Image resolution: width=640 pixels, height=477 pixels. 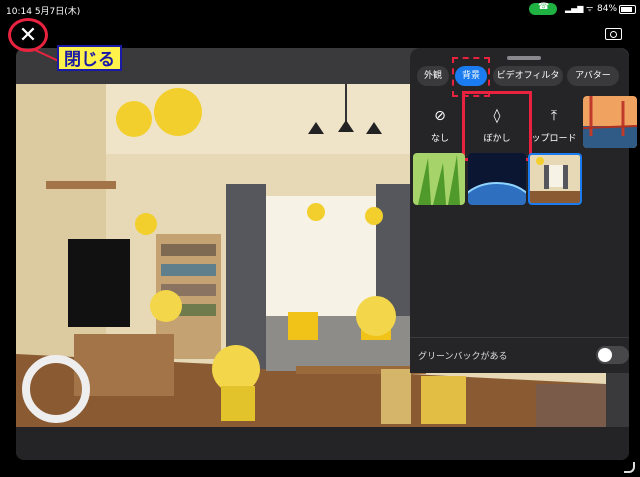 What do you see at coordinates (579, 8) in the screenshot?
I see `signal-icon: ▂▄▆ ᯤ` at bounding box center [579, 8].